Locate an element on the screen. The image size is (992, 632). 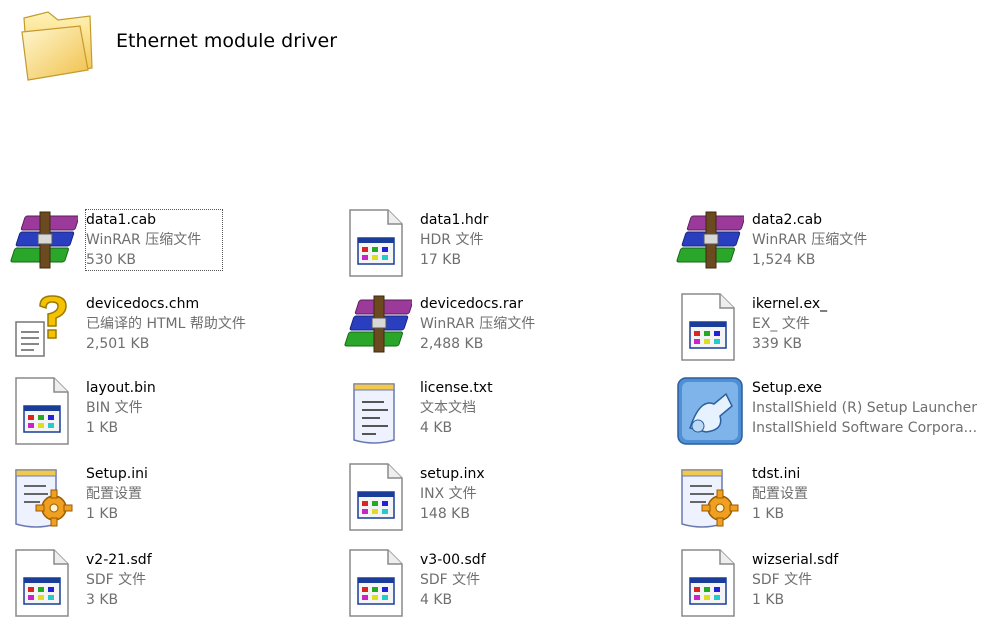
file-item: devicedocs.chm 已编译的 HTML 帮助文件 2,501 KB is located at coordinates (170, 334).